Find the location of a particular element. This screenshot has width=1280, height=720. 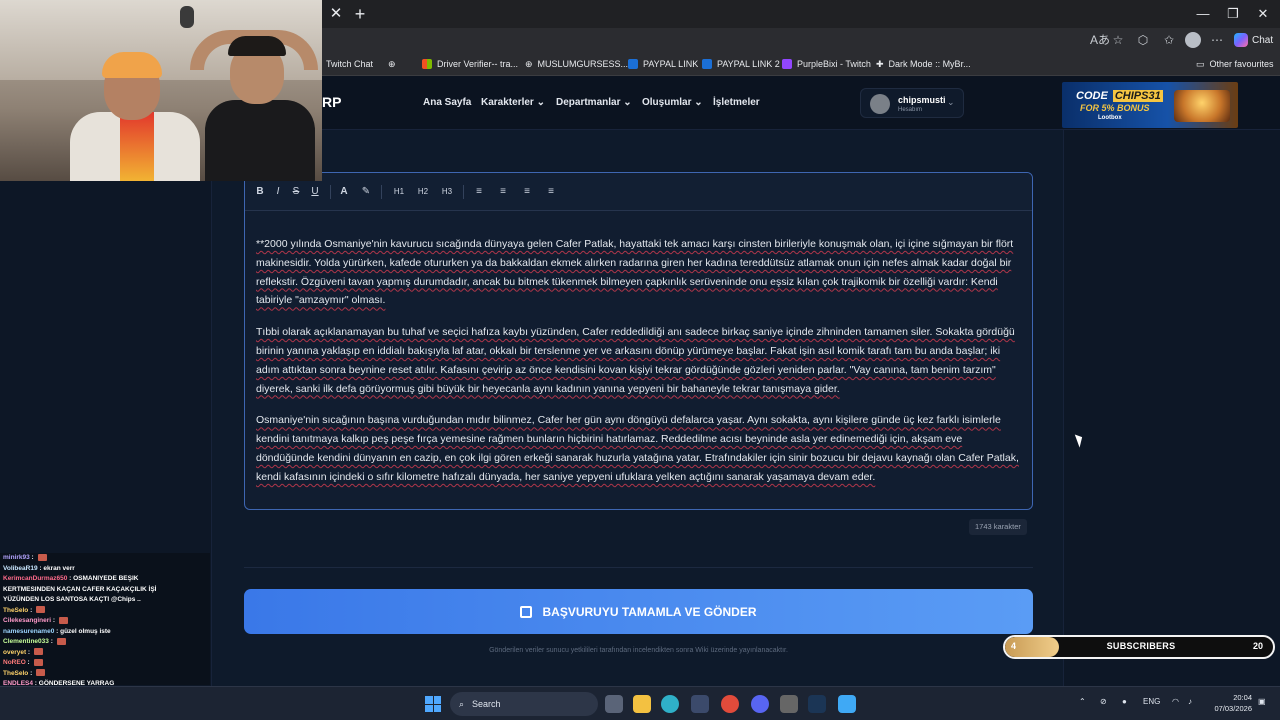

bookmark-globe: ⊕ is located at coordinates (392, 64).